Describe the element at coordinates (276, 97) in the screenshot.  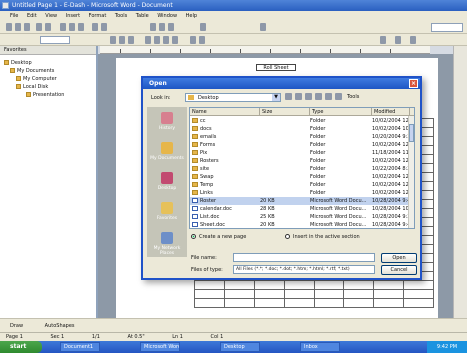
I see `chevron-down-icon: ▼` at that location.